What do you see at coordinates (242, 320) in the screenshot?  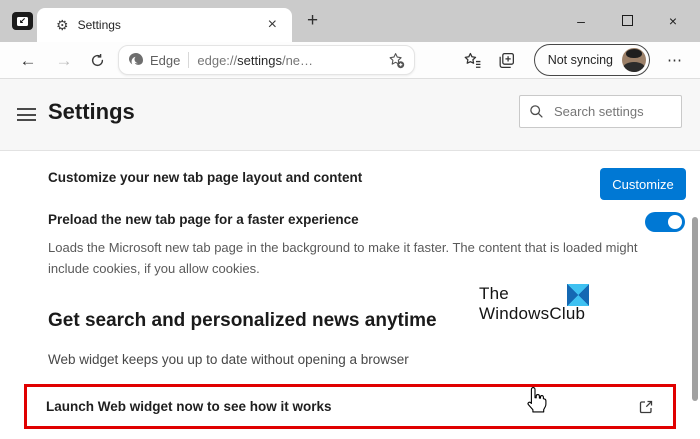 I see `news-section-heading: Get search and personalized news anytime` at bounding box center [242, 320].